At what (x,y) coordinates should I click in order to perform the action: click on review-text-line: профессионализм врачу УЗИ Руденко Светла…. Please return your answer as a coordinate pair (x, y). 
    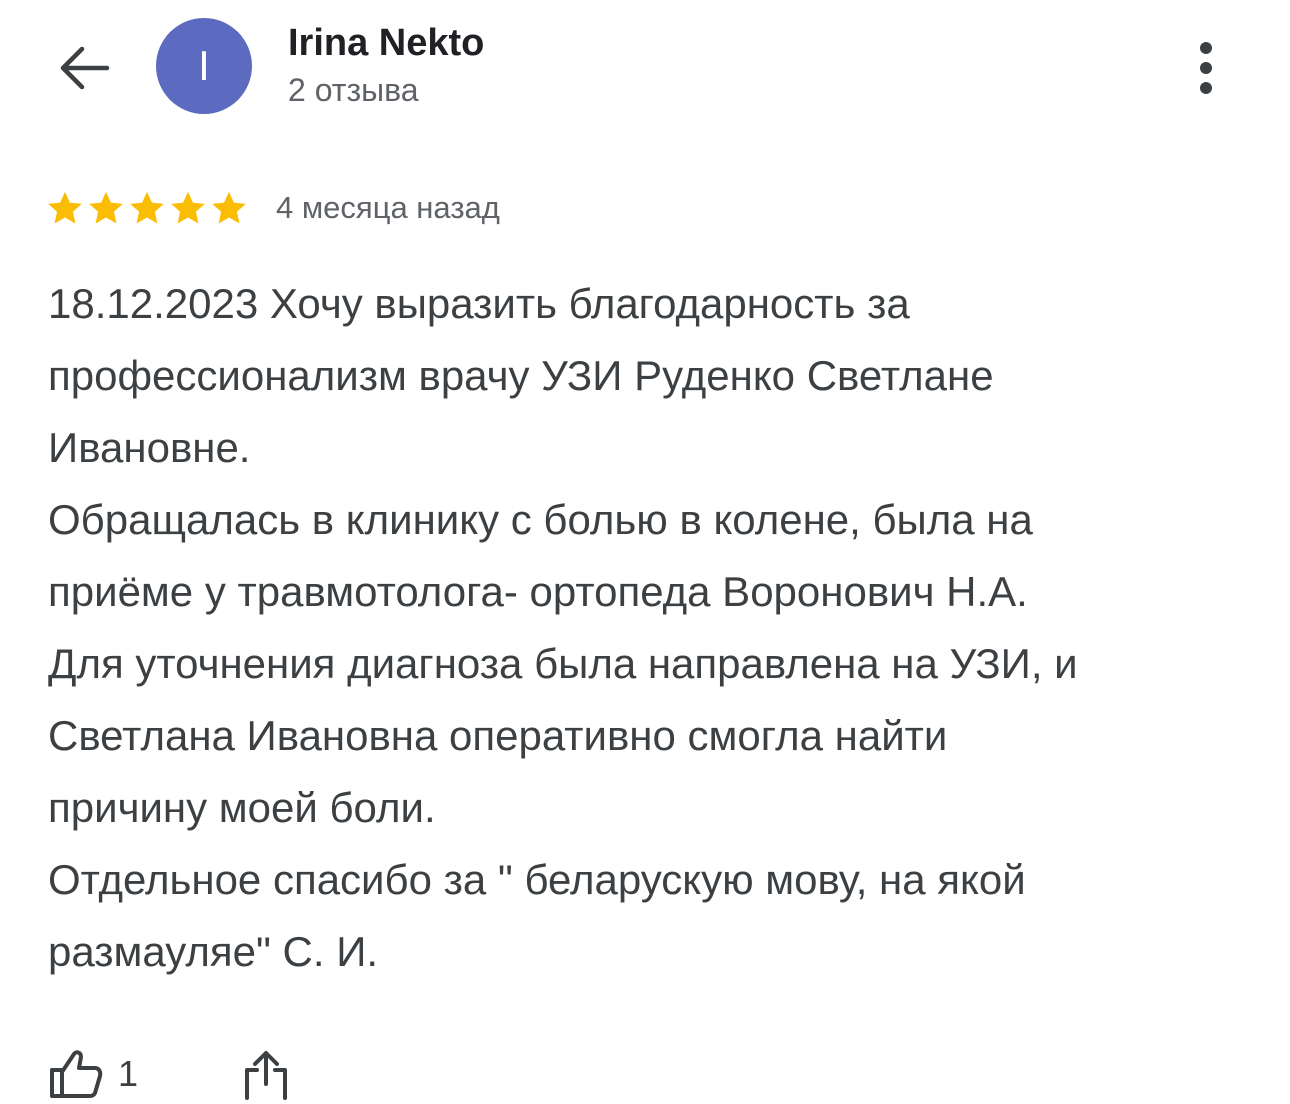
    Looking at the image, I should click on (521, 375).